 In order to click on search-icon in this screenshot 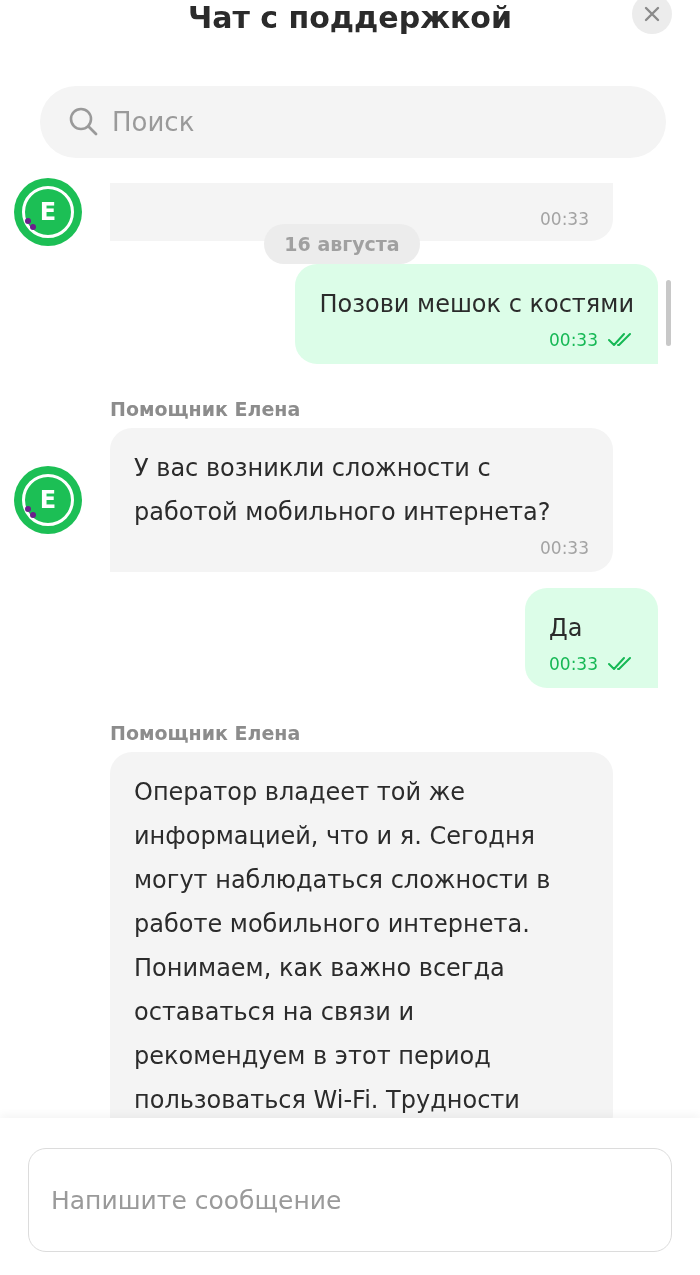, I will do `click(84, 122)`.